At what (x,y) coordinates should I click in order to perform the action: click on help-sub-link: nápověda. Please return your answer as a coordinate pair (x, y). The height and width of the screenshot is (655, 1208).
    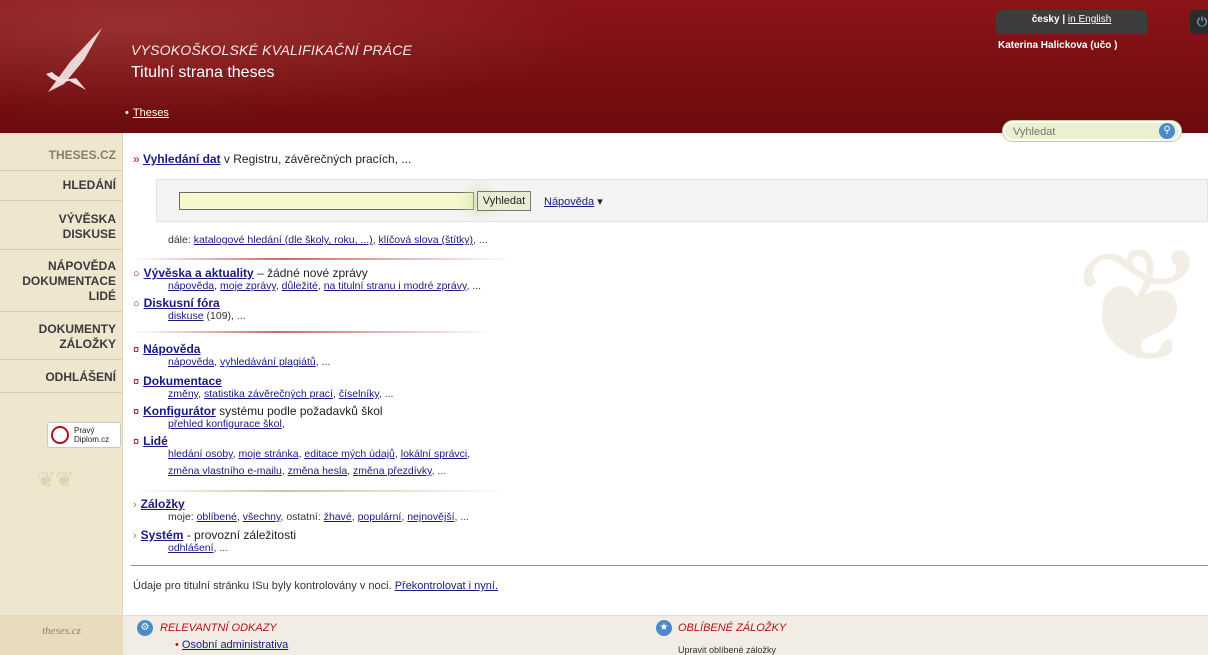
    Looking at the image, I should click on (191, 362).